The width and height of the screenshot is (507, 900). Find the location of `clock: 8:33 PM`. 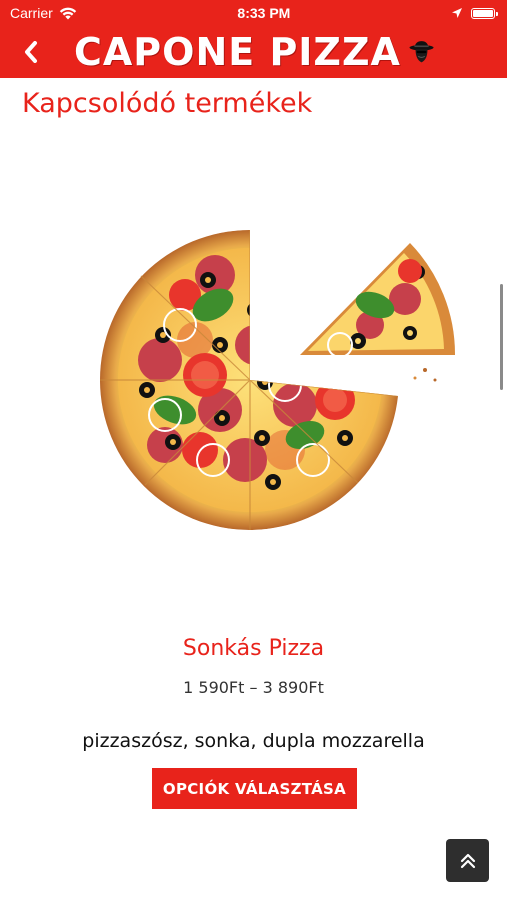

clock: 8:33 PM is located at coordinates (264, 13).